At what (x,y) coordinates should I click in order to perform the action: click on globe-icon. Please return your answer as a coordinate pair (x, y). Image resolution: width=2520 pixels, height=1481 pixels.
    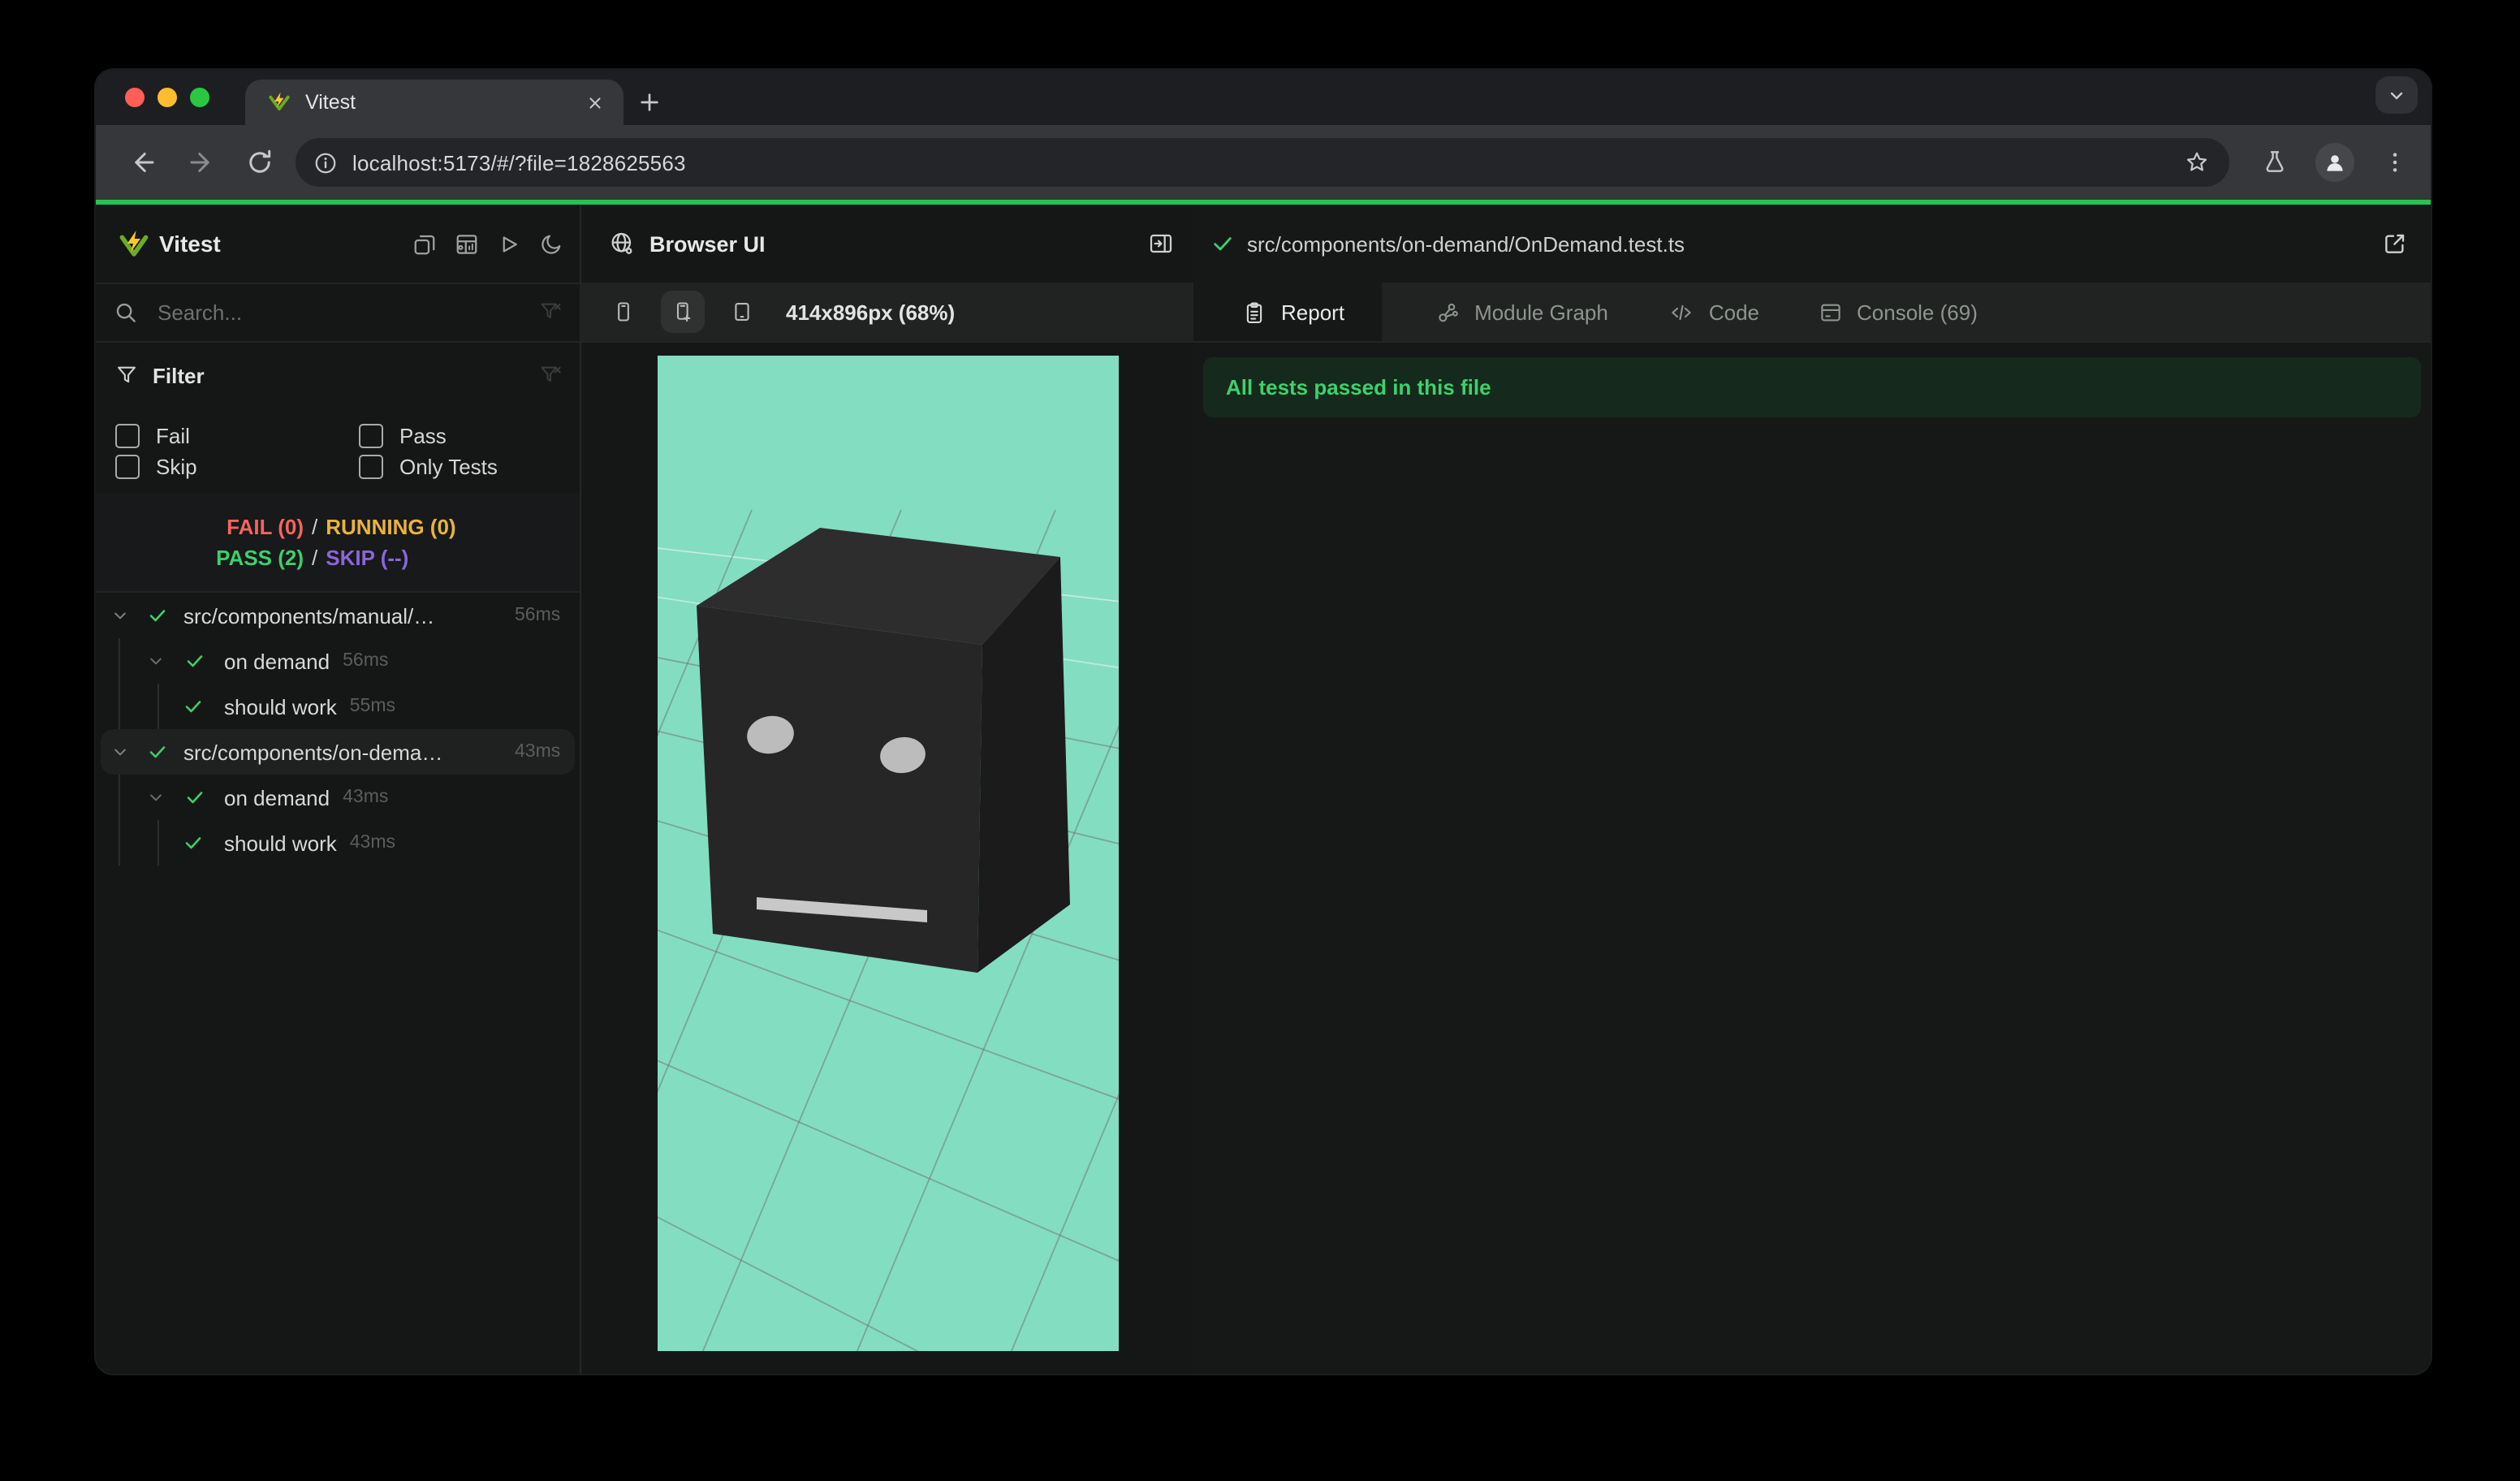
    Looking at the image, I should click on (621, 243).